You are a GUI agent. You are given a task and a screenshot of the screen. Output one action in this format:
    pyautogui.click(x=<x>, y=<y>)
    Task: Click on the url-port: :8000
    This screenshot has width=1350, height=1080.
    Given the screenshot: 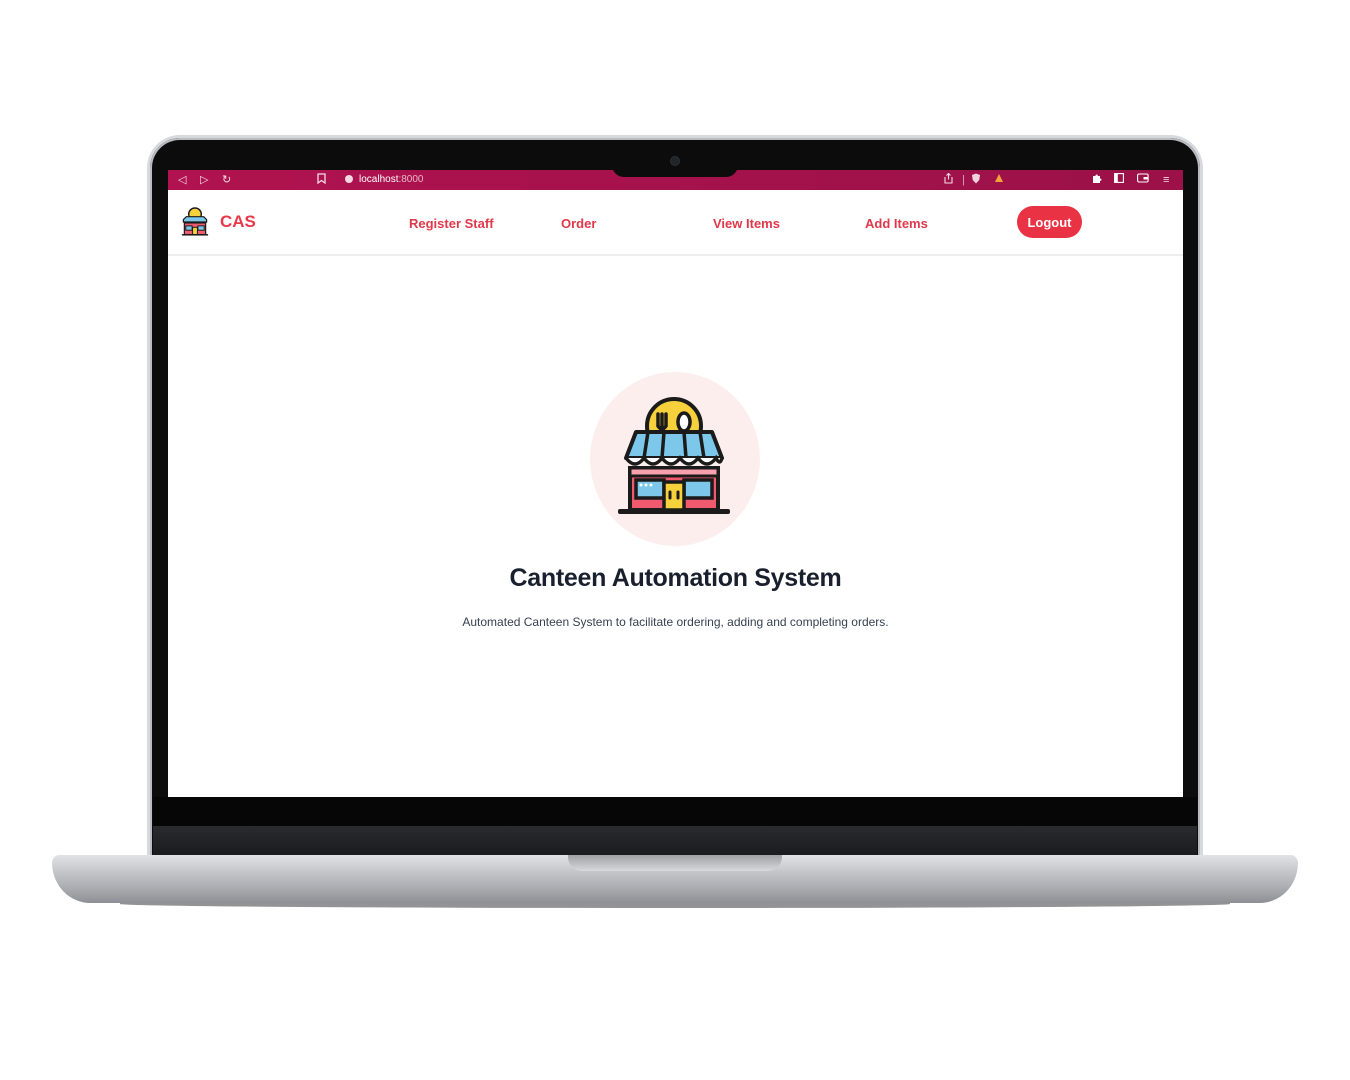 What is the action you would take?
    pyautogui.click(x=411, y=179)
    